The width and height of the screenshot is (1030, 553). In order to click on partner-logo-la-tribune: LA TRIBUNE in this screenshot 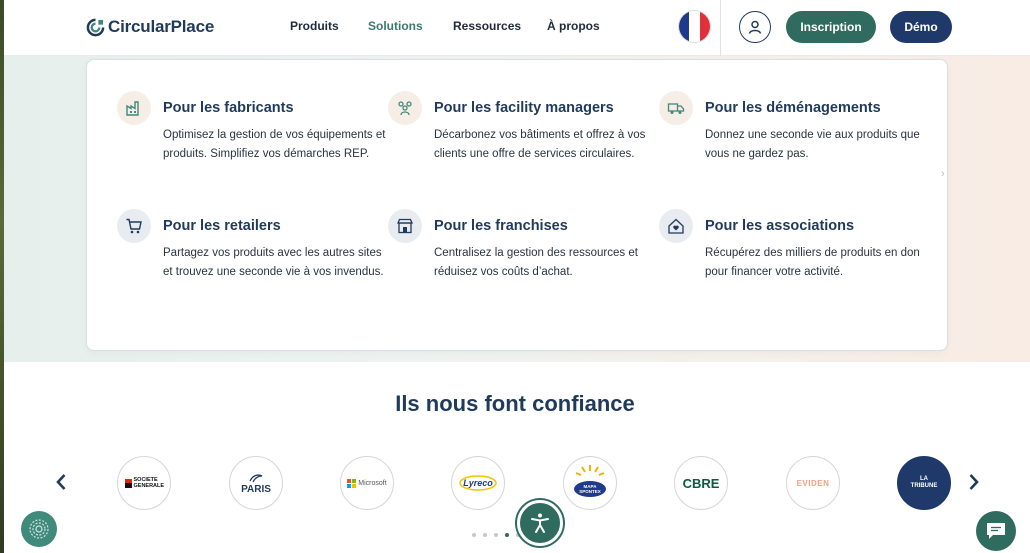, I will do `click(924, 483)`.